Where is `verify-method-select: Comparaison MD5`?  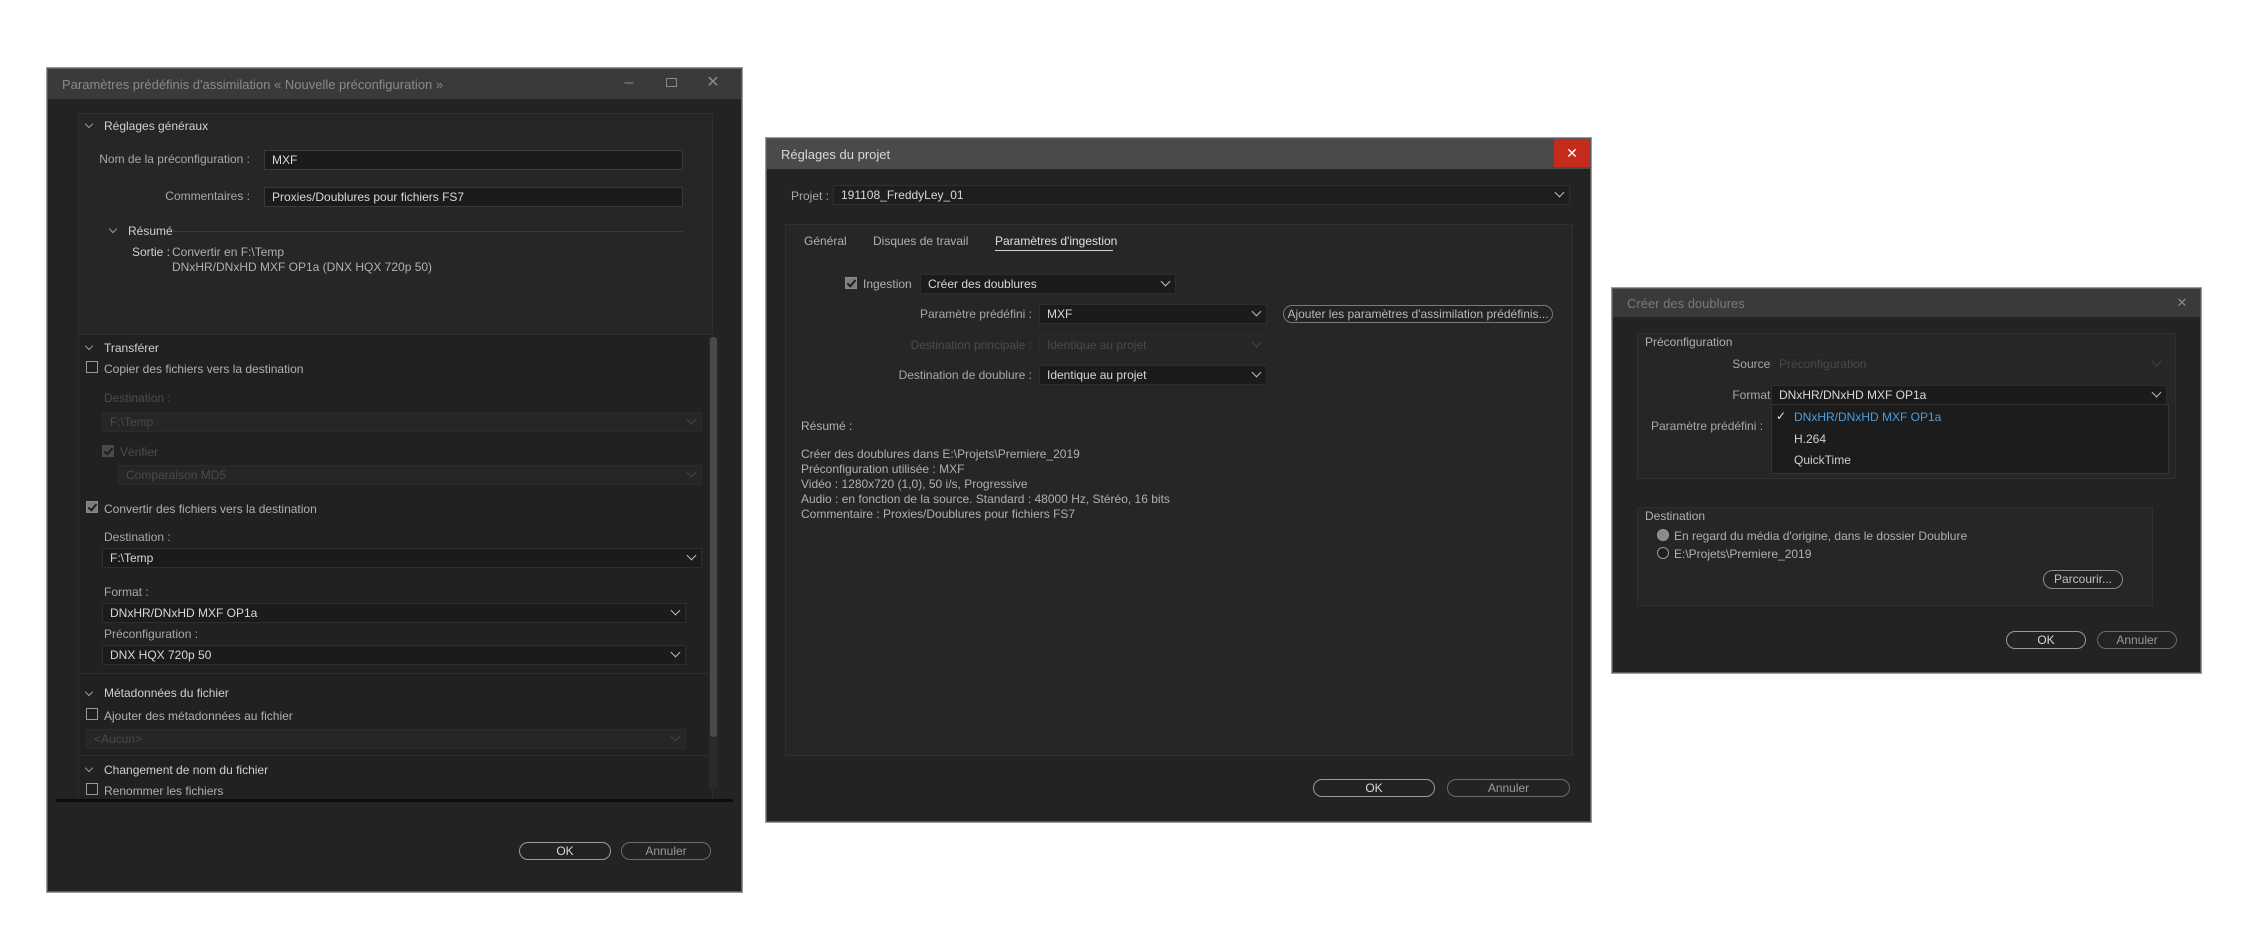 verify-method-select: Comparaison MD5 is located at coordinates (410, 475).